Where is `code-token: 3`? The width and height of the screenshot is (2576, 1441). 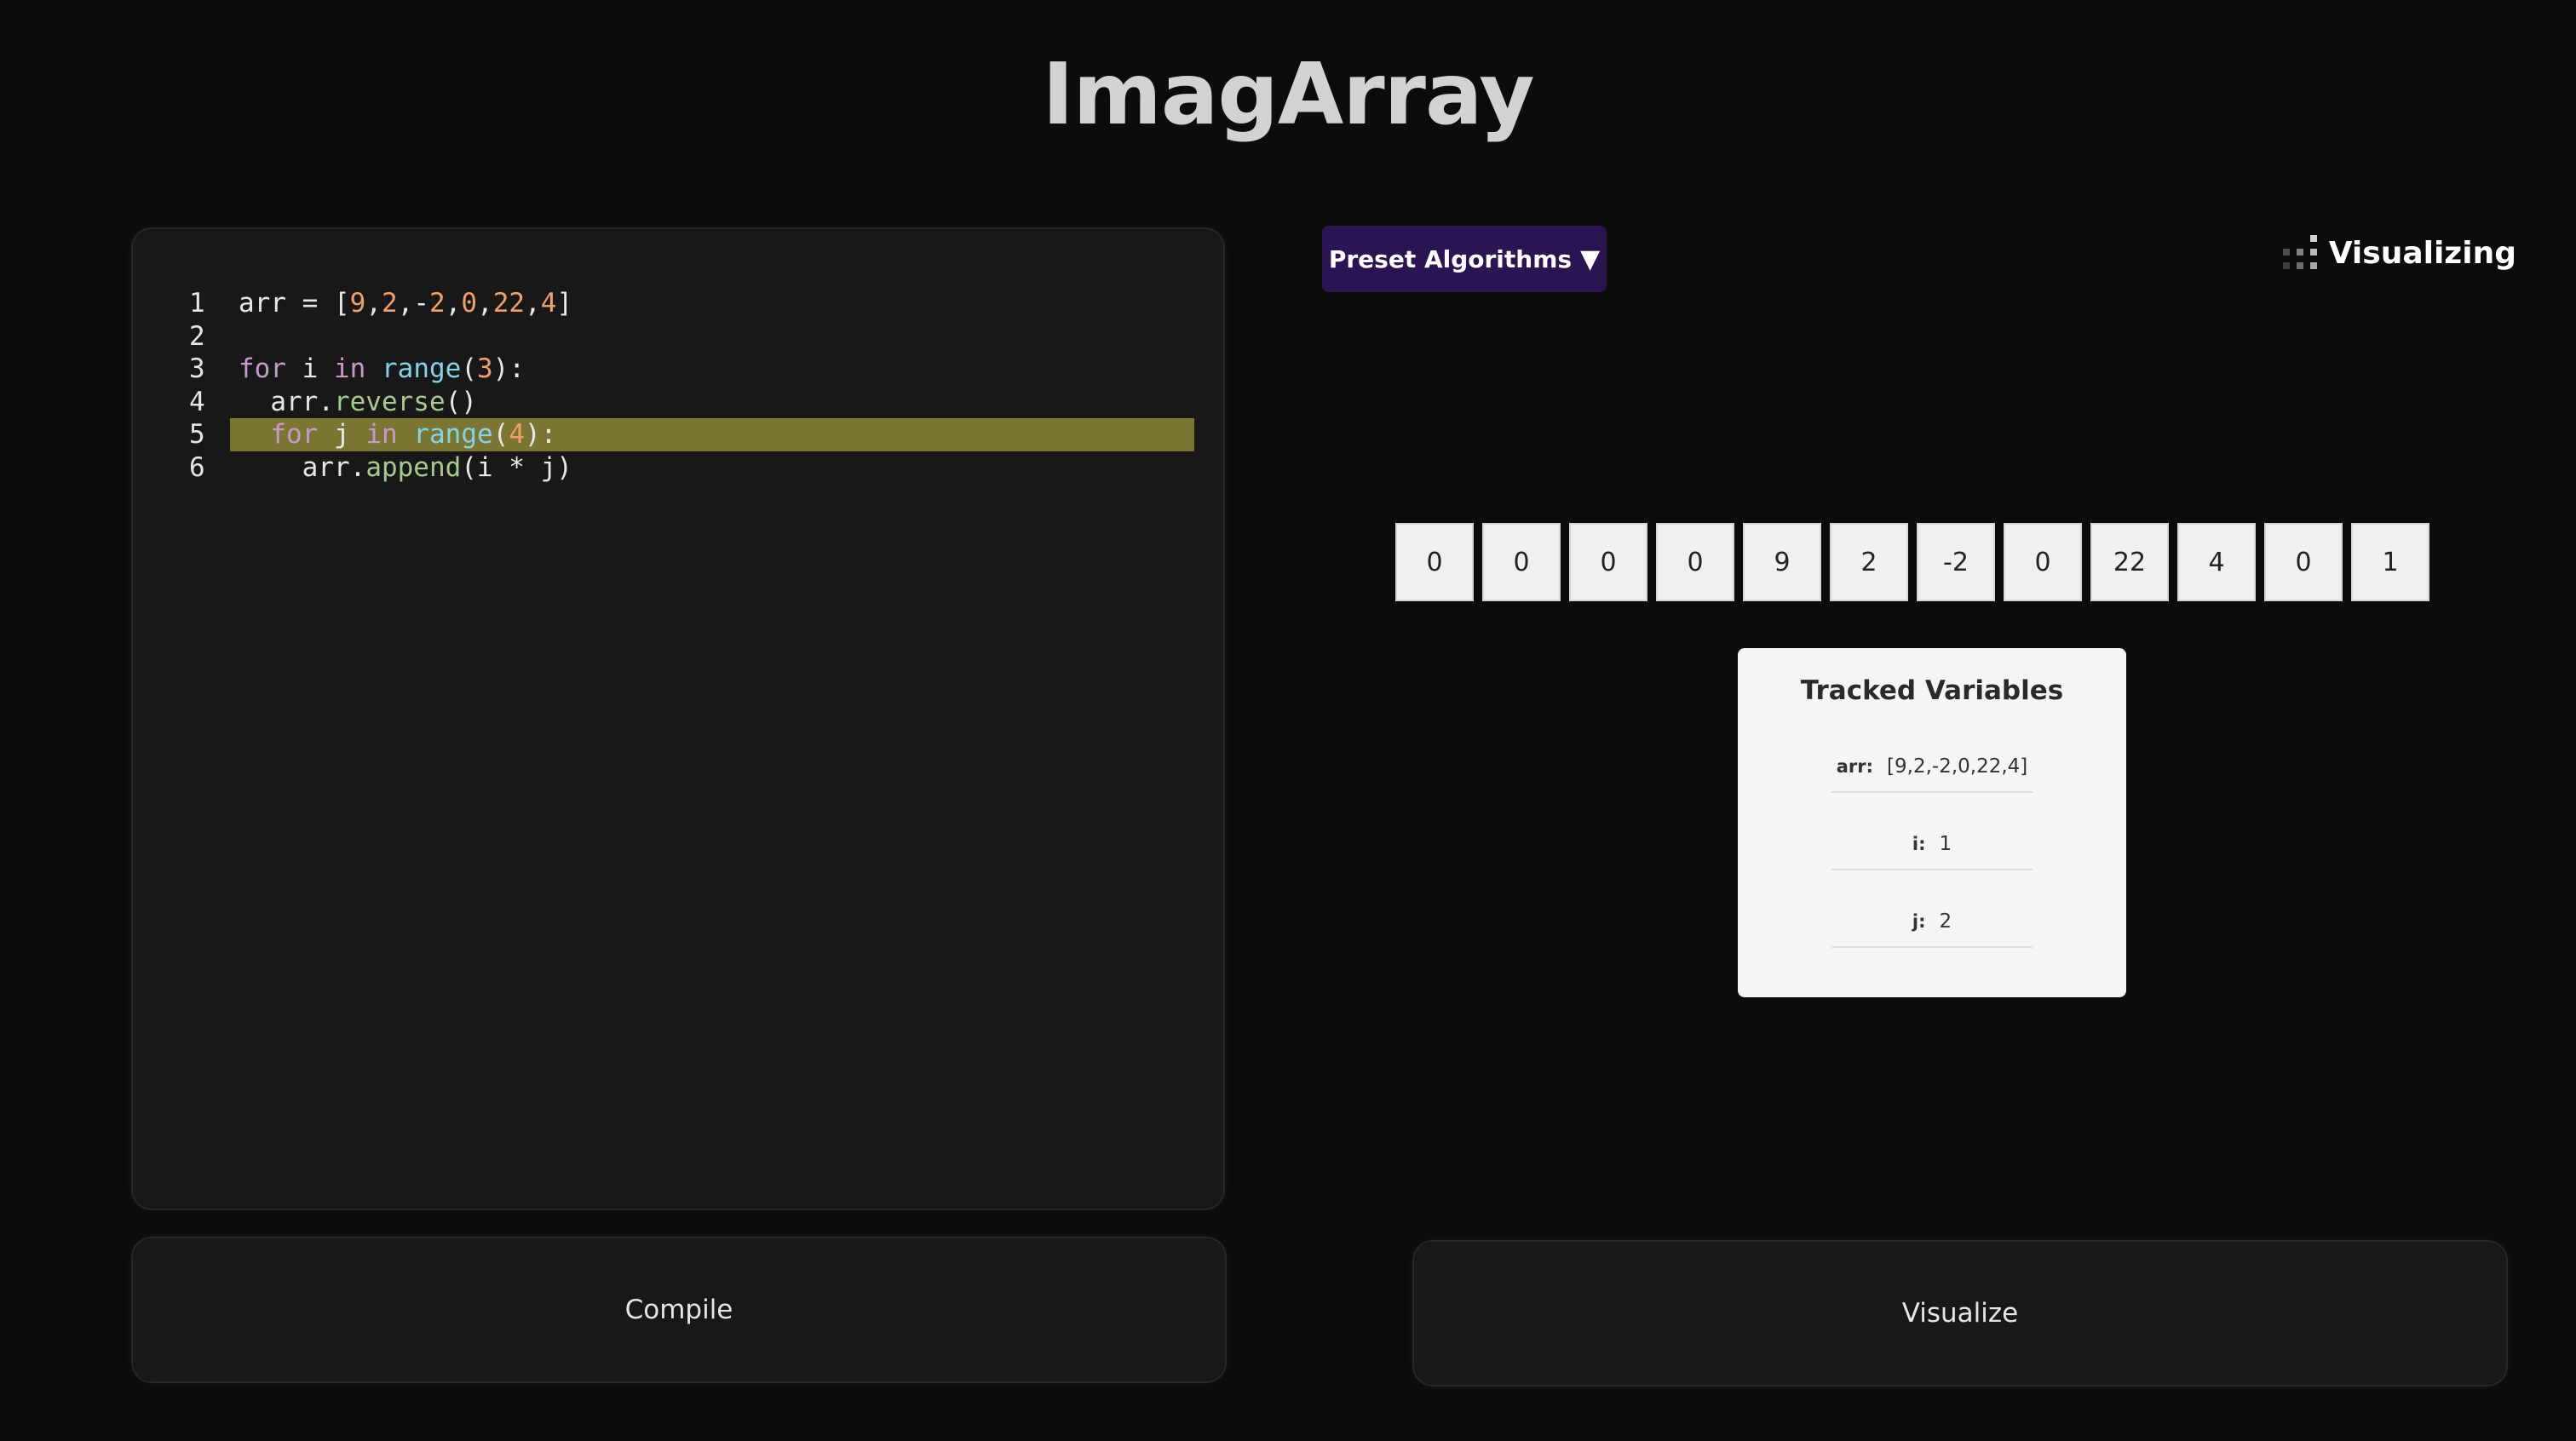
code-token: 3 is located at coordinates (485, 368).